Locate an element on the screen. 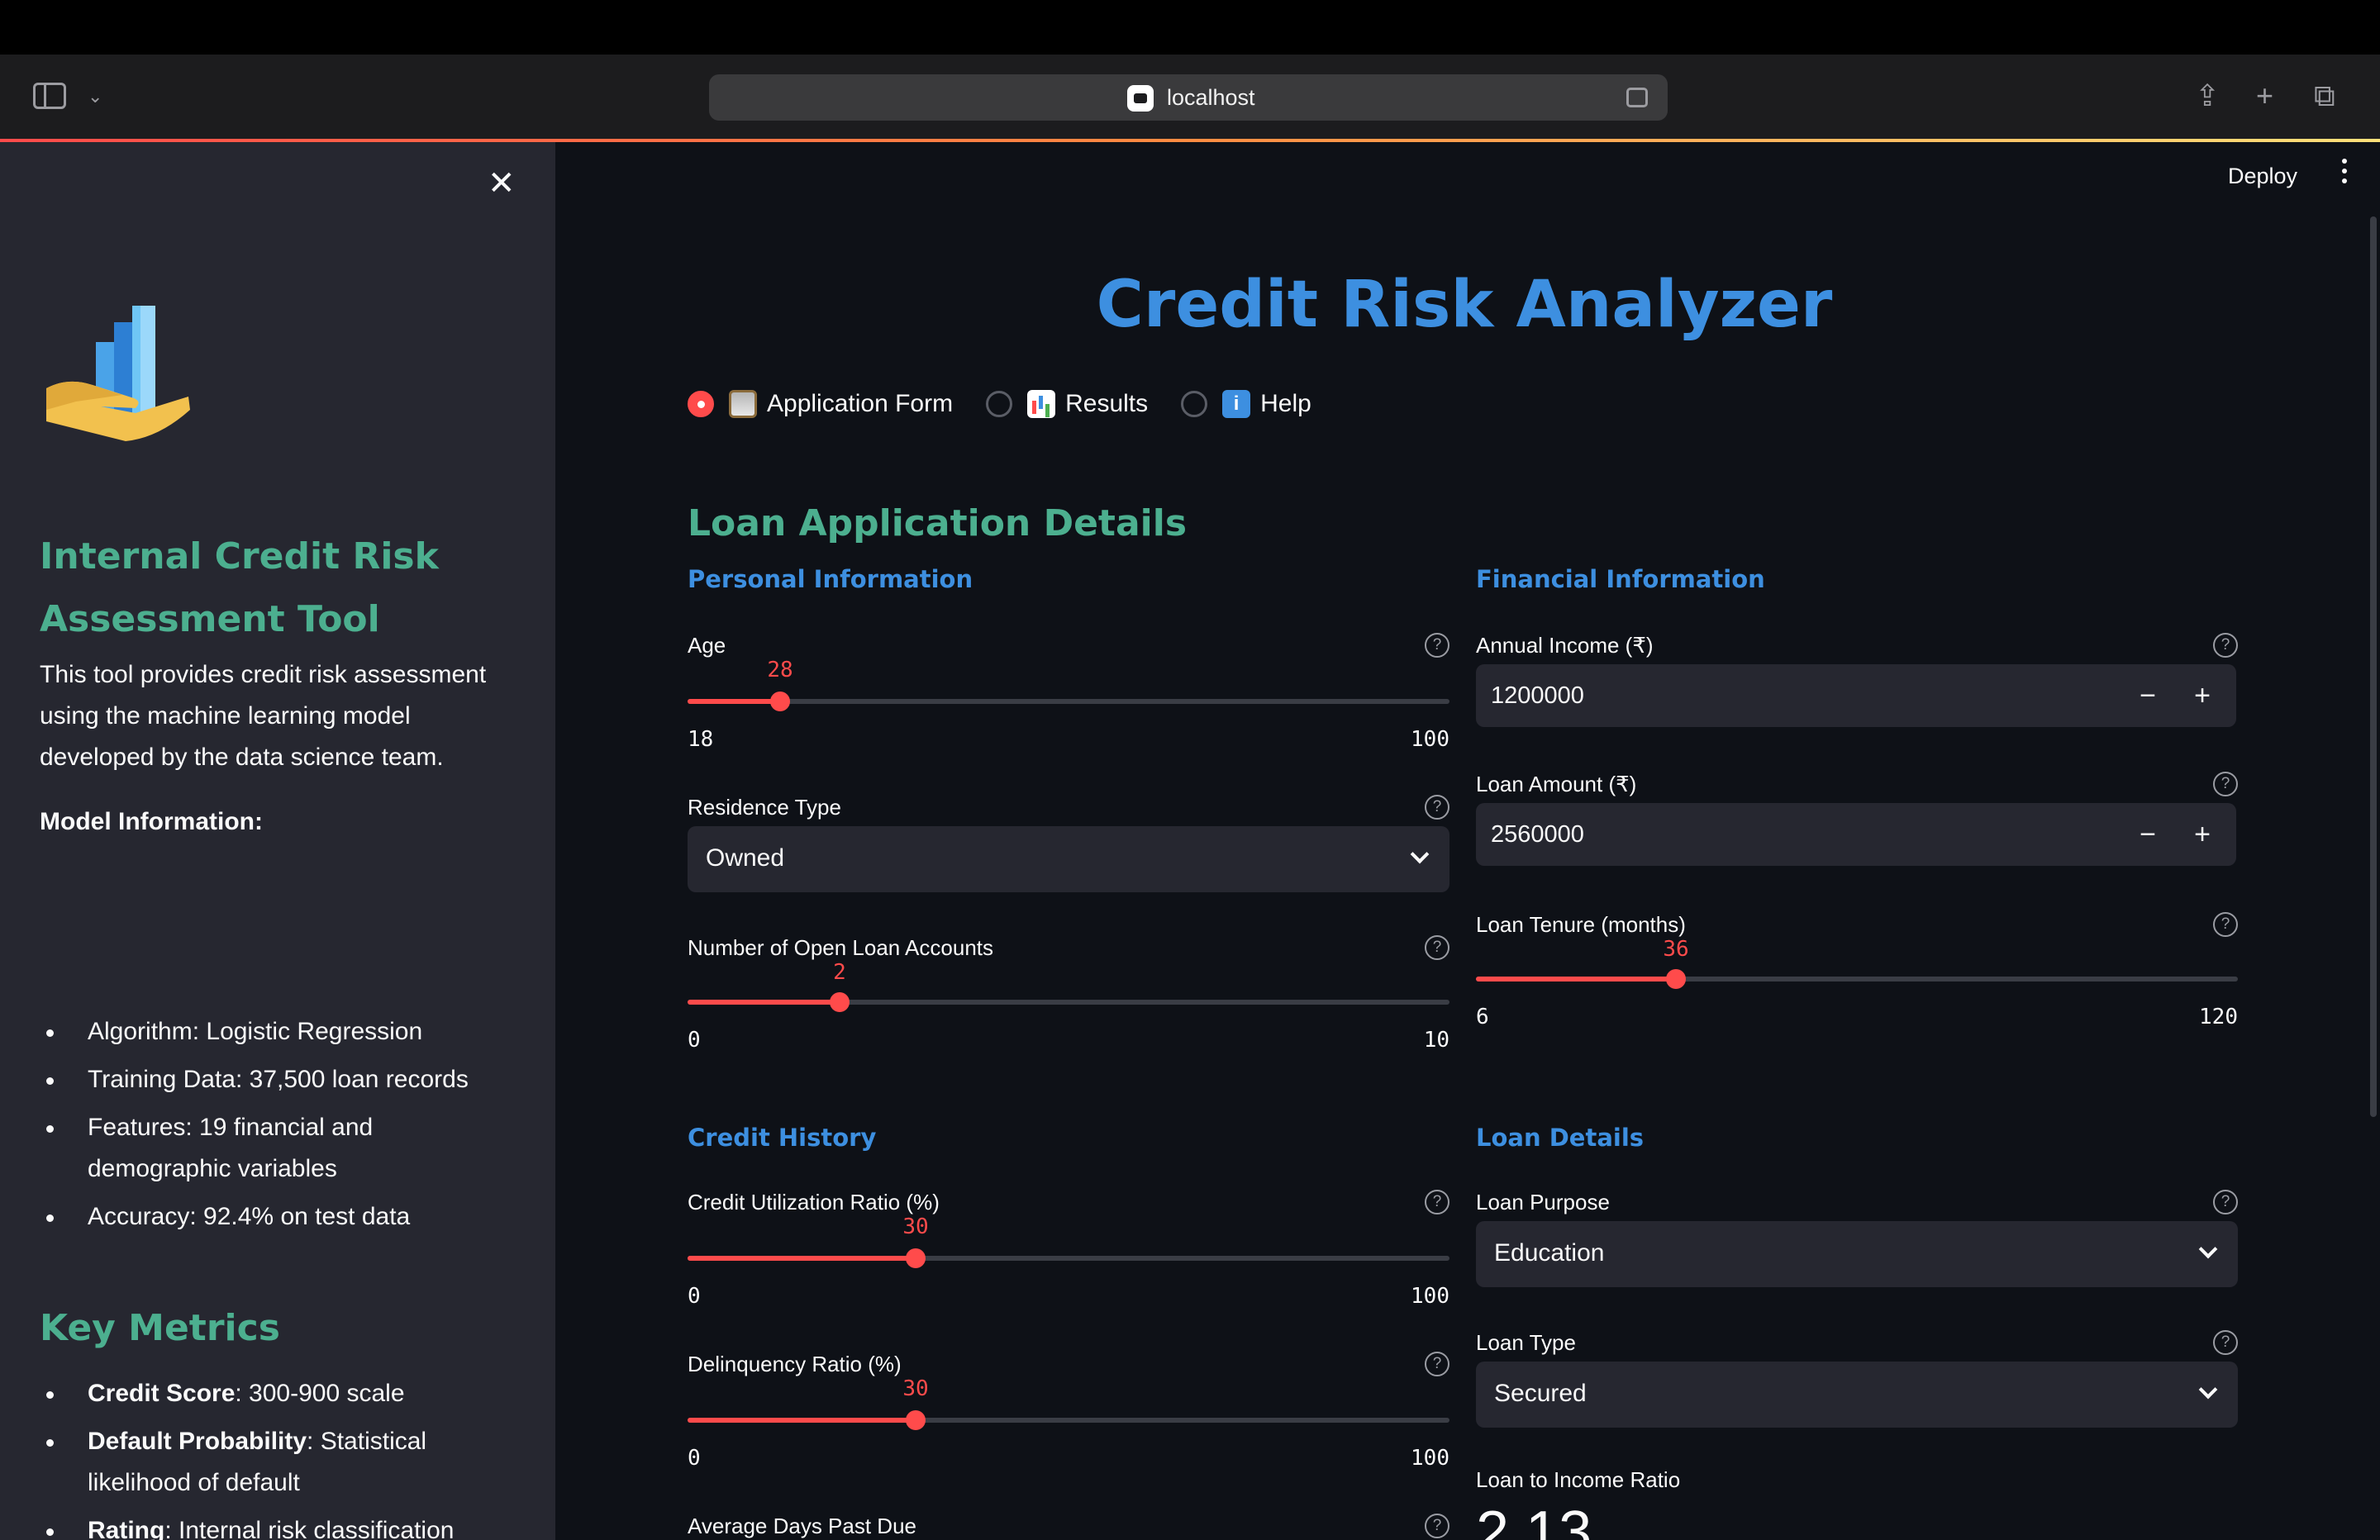 The image size is (2380, 1540). open-loans-slider: Number of Open Loan Accounts ? 2 0 10 is located at coordinates (1068, 994).